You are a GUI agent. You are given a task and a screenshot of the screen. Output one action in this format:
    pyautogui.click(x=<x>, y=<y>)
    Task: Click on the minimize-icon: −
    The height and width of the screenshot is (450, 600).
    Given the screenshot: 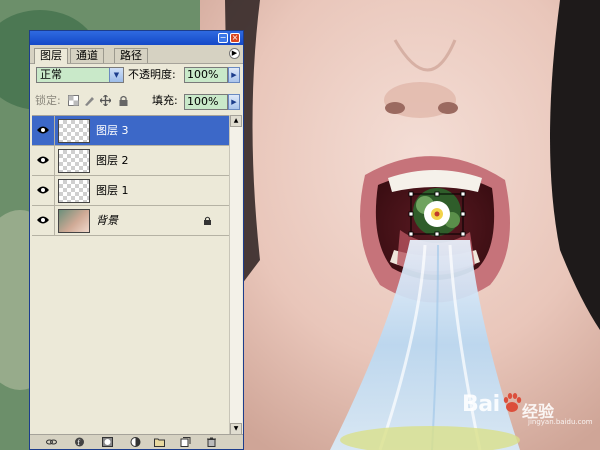 What is the action you would take?
    pyautogui.click(x=223, y=38)
    